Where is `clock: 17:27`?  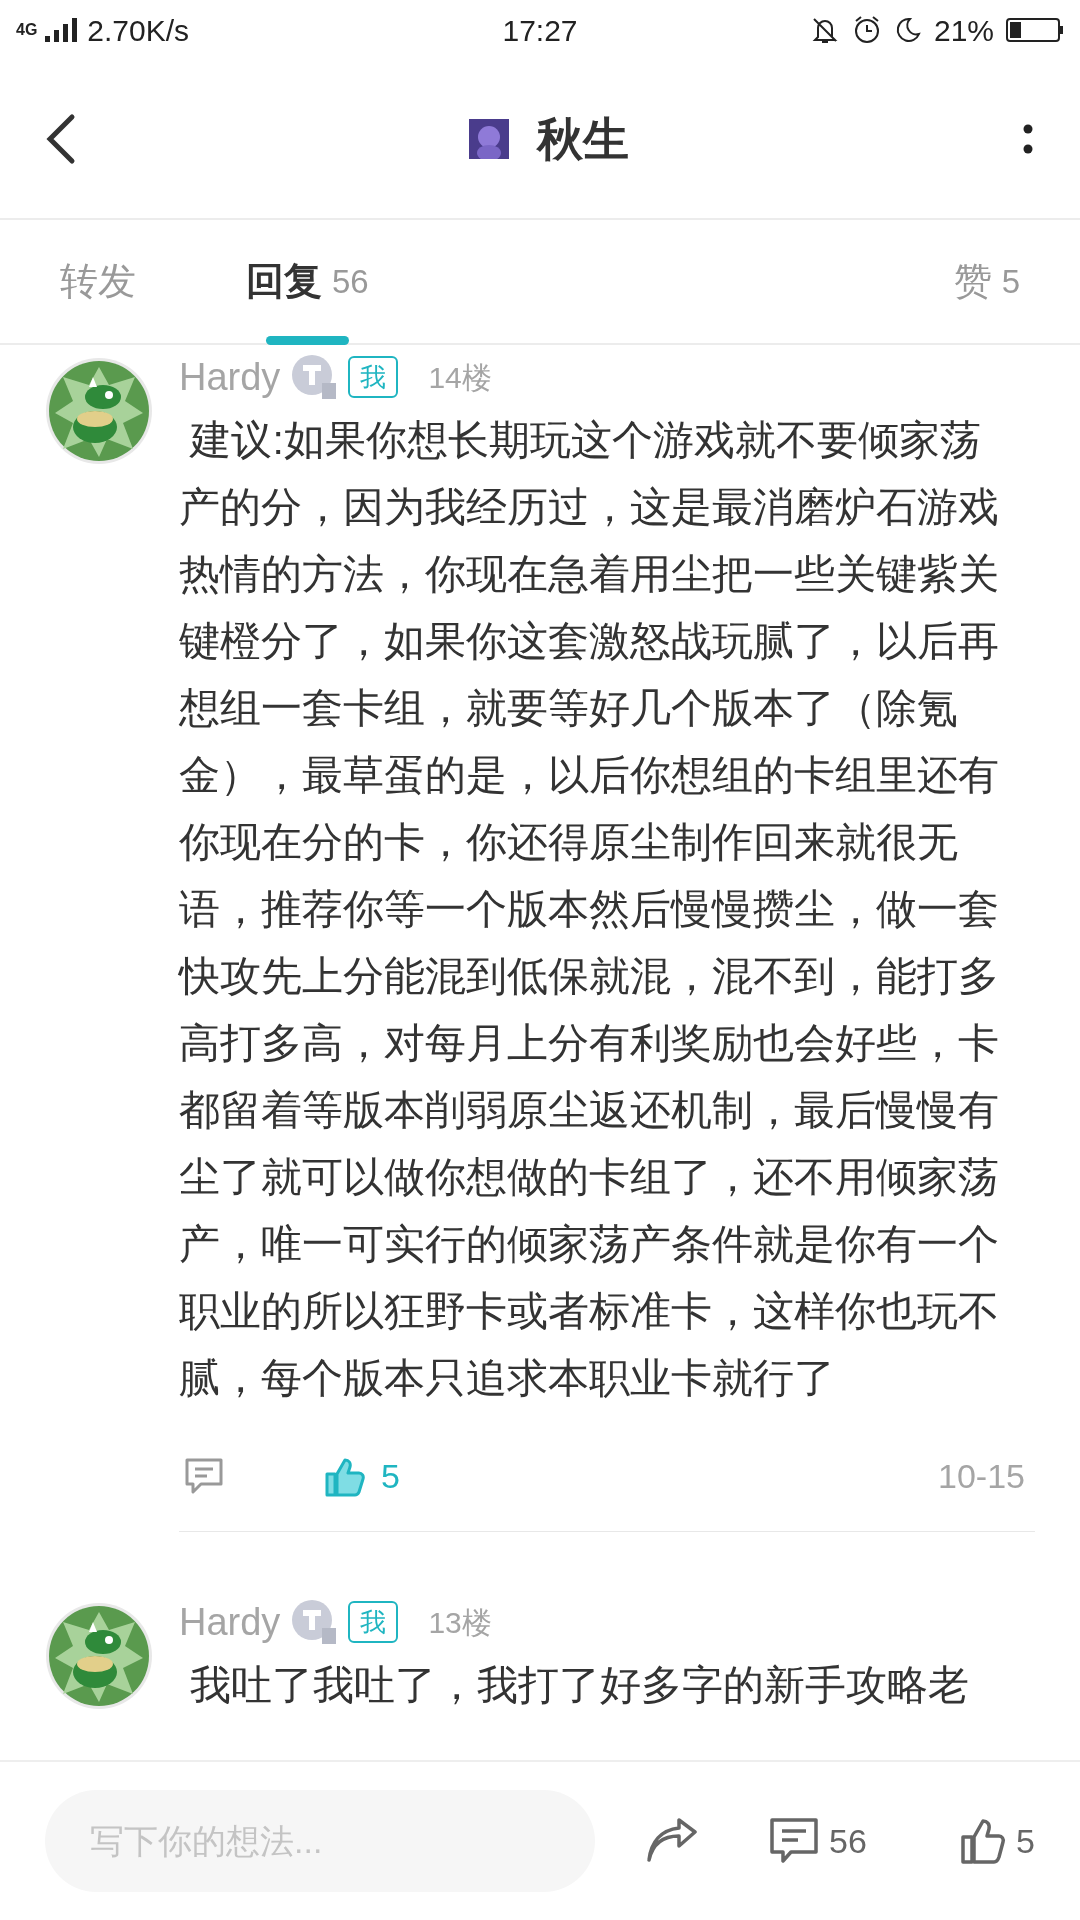 clock: 17:27 is located at coordinates (540, 30).